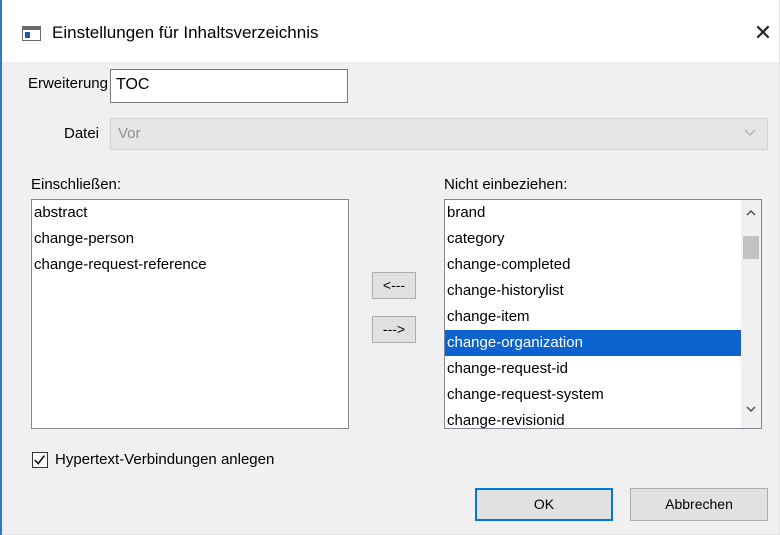  I want to click on window-accent-edge, so click(1, 267).